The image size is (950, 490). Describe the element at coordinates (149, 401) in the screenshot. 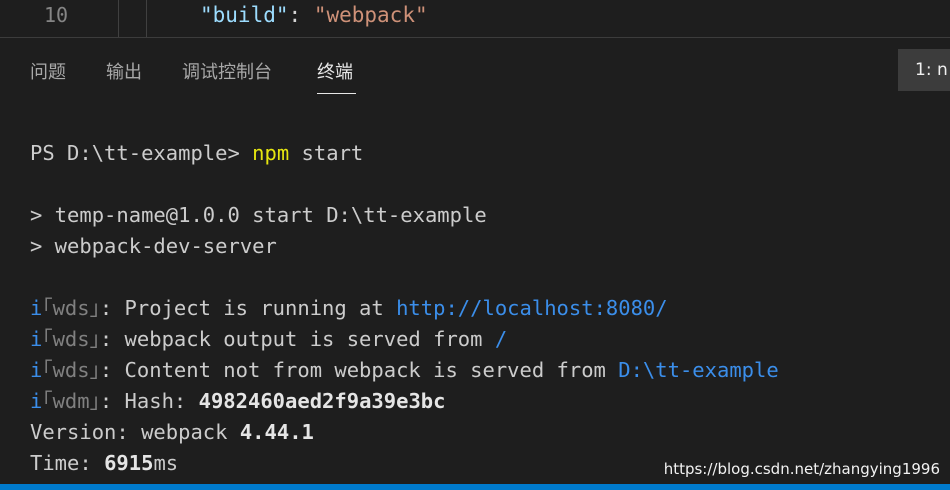

I see `log-text: : Hash:` at that location.